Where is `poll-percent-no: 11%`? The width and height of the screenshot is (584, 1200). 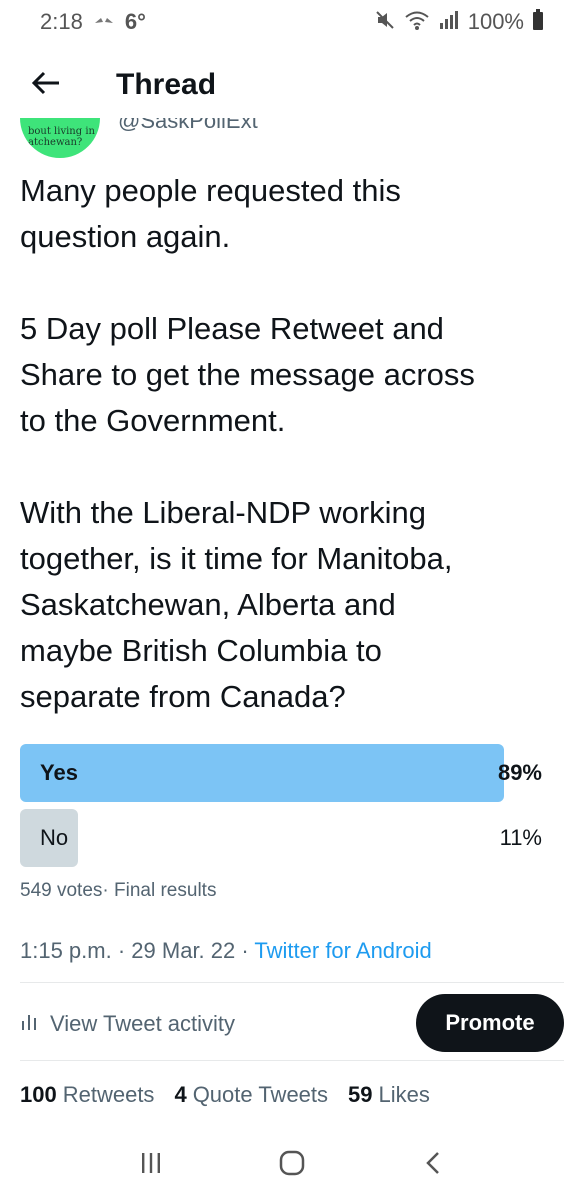 poll-percent-no: 11% is located at coordinates (520, 837).